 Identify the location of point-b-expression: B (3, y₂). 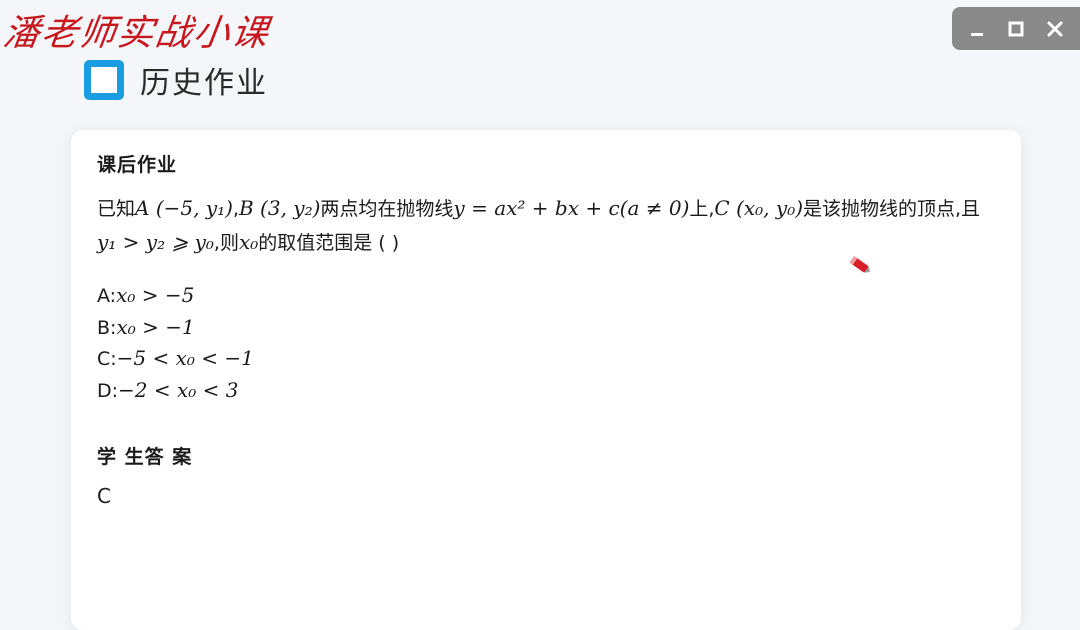
(279, 208).